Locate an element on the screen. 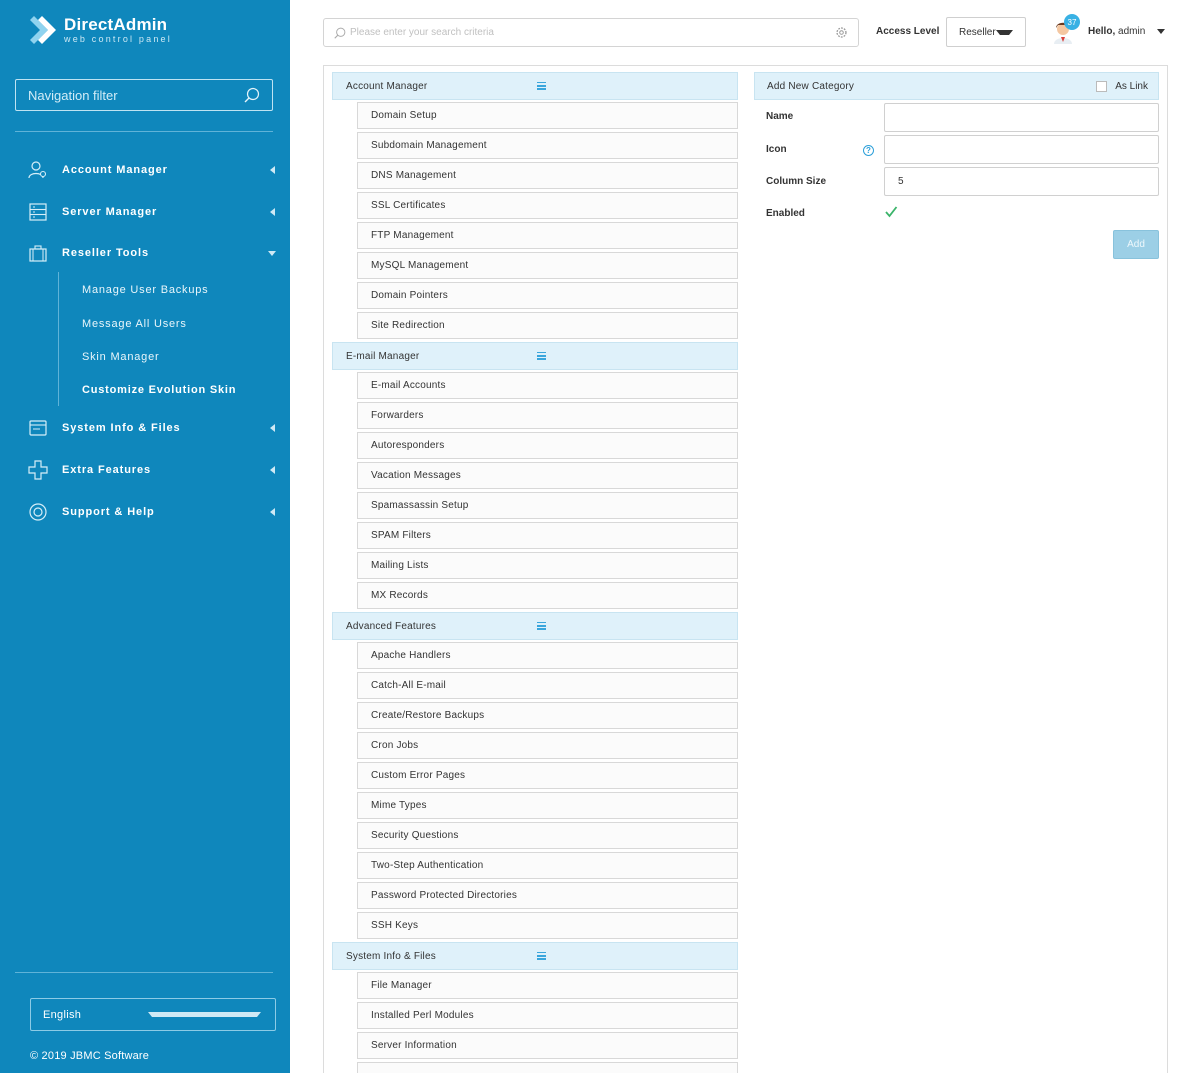  name-label: Name is located at coordinates (780, 116).